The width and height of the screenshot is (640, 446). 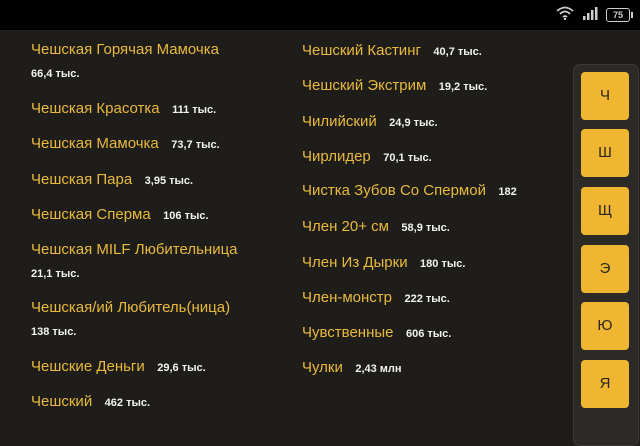 What do you see at coordinates (590, 15) in the screenshot?
I see `signal-icon` at bounding box center [590, 15].